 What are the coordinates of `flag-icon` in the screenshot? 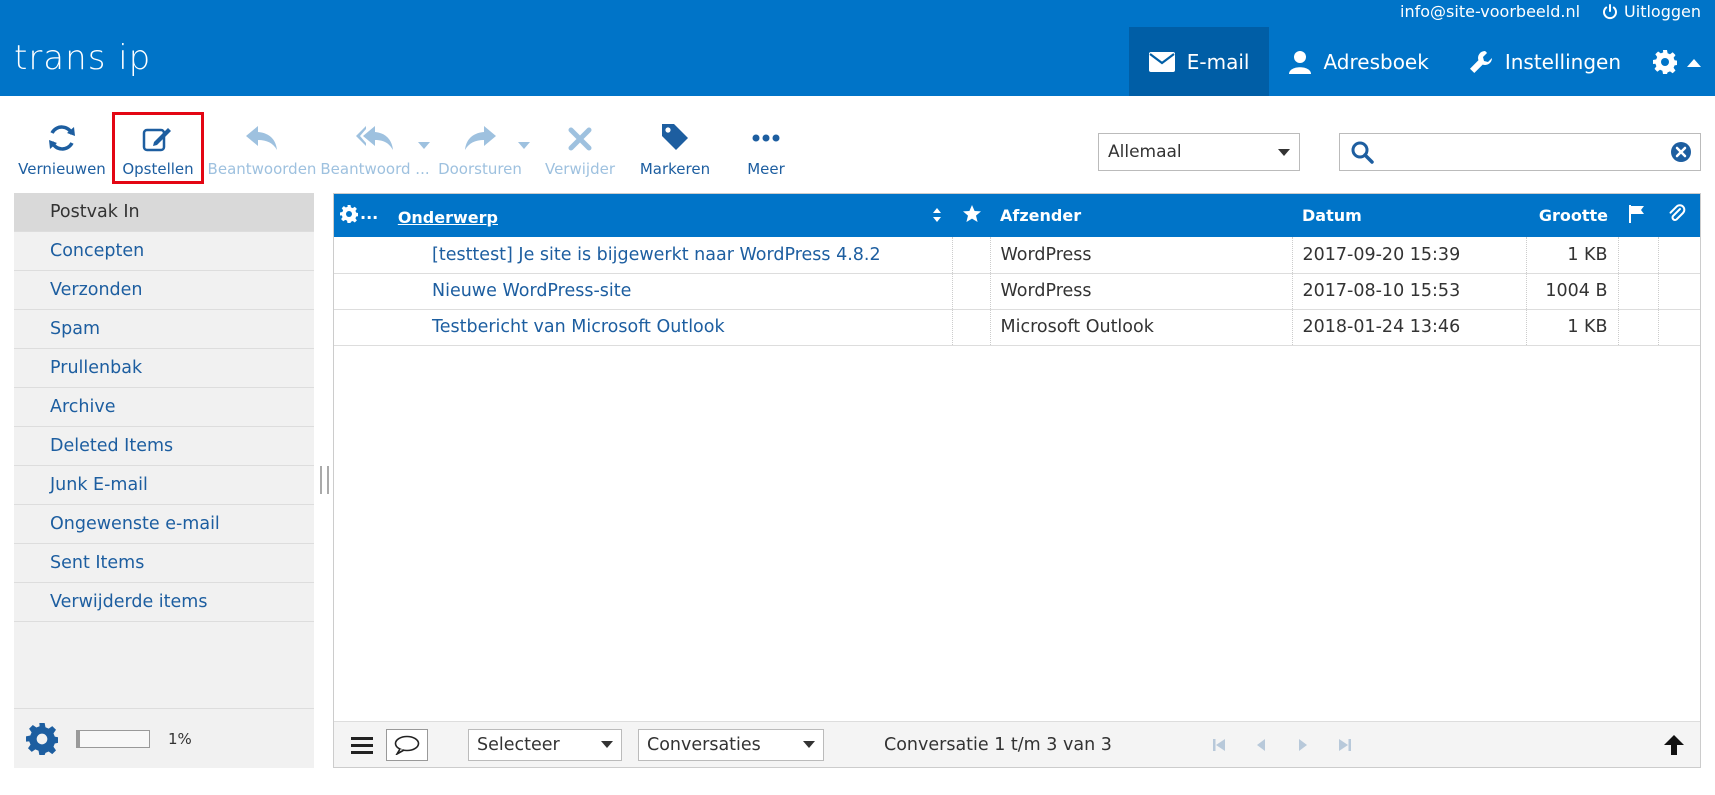 It's located at (1637, 214).